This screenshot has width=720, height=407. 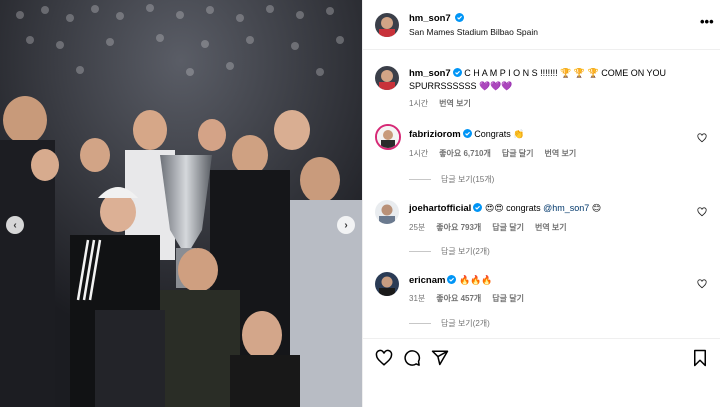 What do you see at coordinates (387, 78) in the screenshot?
I see `caption-avatar` at bounding box center [387, 78].